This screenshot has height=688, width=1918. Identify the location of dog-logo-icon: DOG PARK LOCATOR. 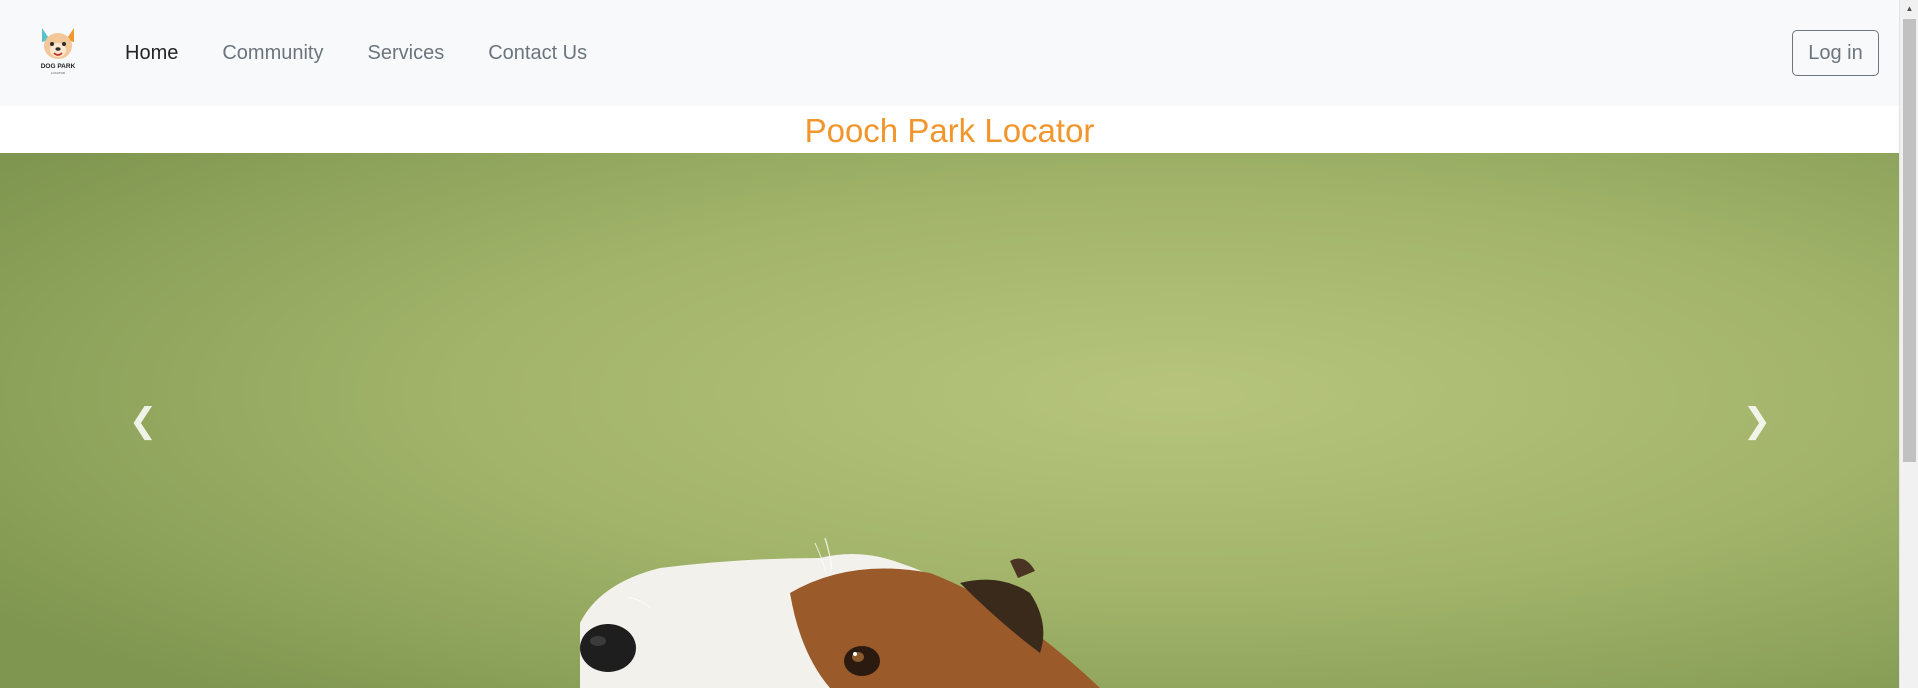
(58, 51).